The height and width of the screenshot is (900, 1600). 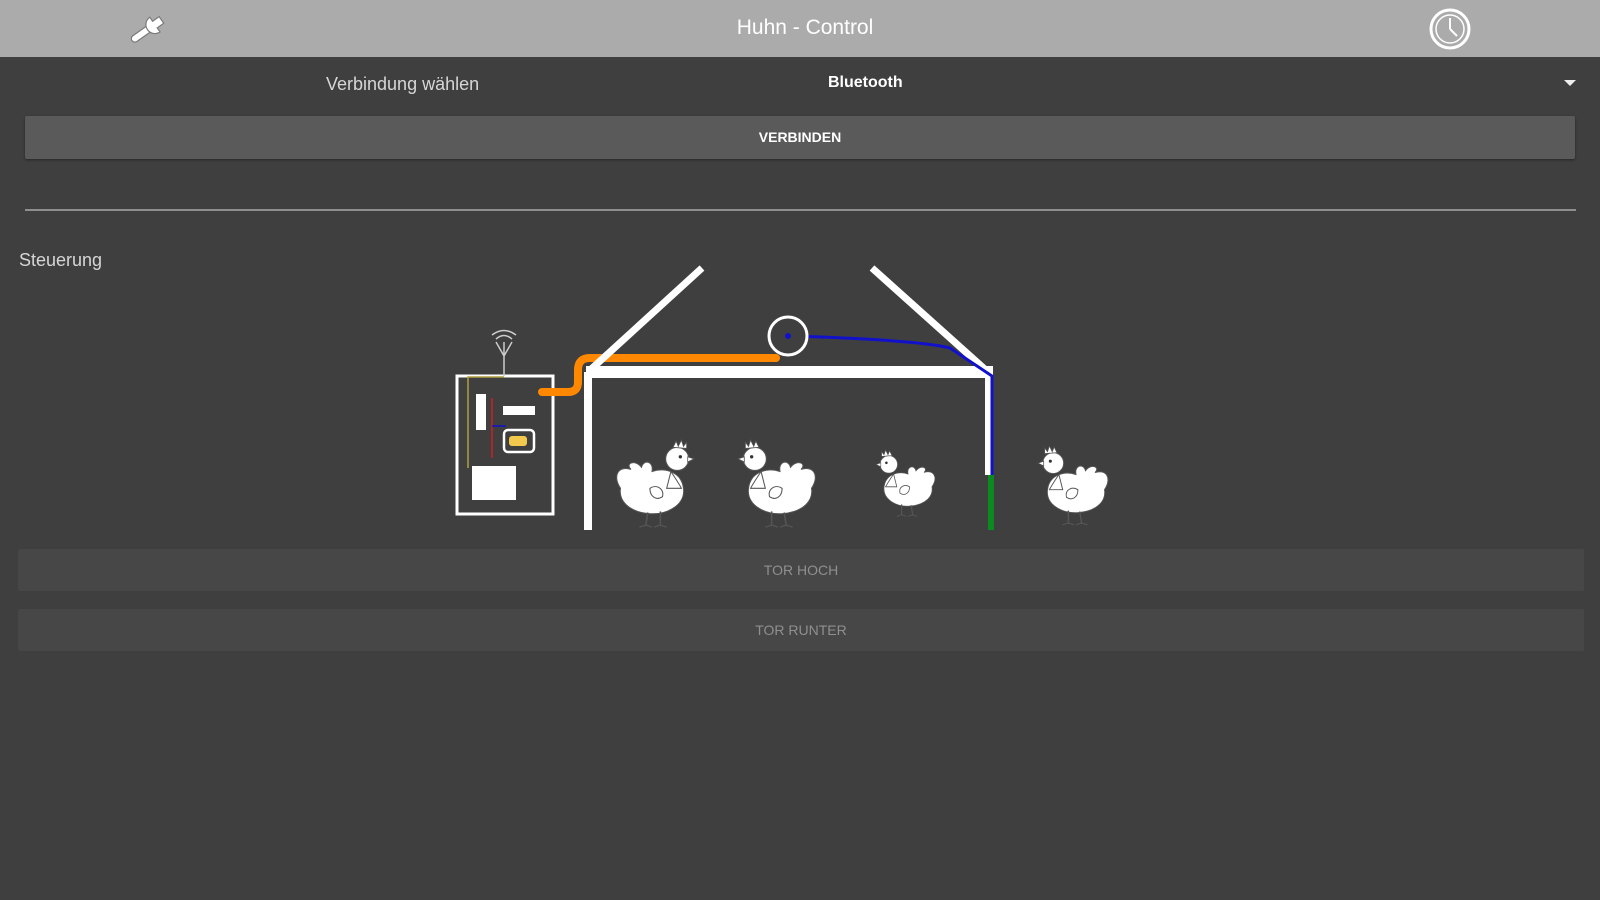 I want to click on connection-row: Verbindung wählen Bluetooth, so click(x=800, y=86).